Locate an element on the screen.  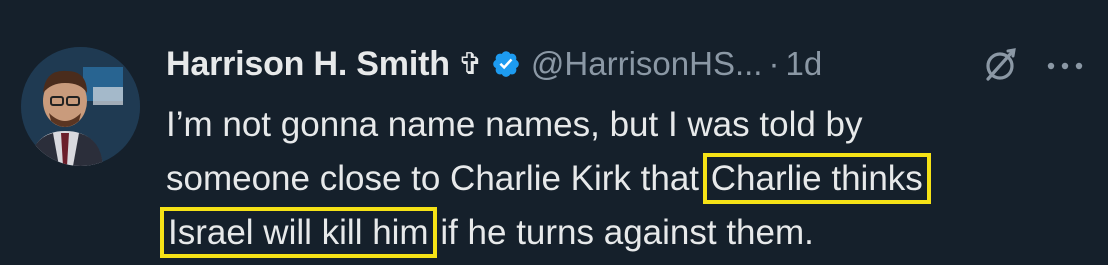
avatar is located at coordinates (80, 106).